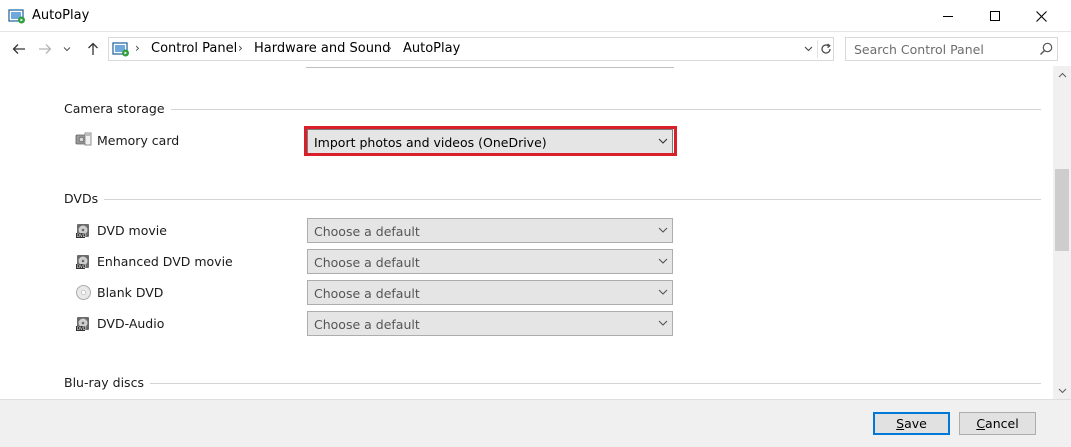  I want to click on scroll-down-button, so click(1062, 390).